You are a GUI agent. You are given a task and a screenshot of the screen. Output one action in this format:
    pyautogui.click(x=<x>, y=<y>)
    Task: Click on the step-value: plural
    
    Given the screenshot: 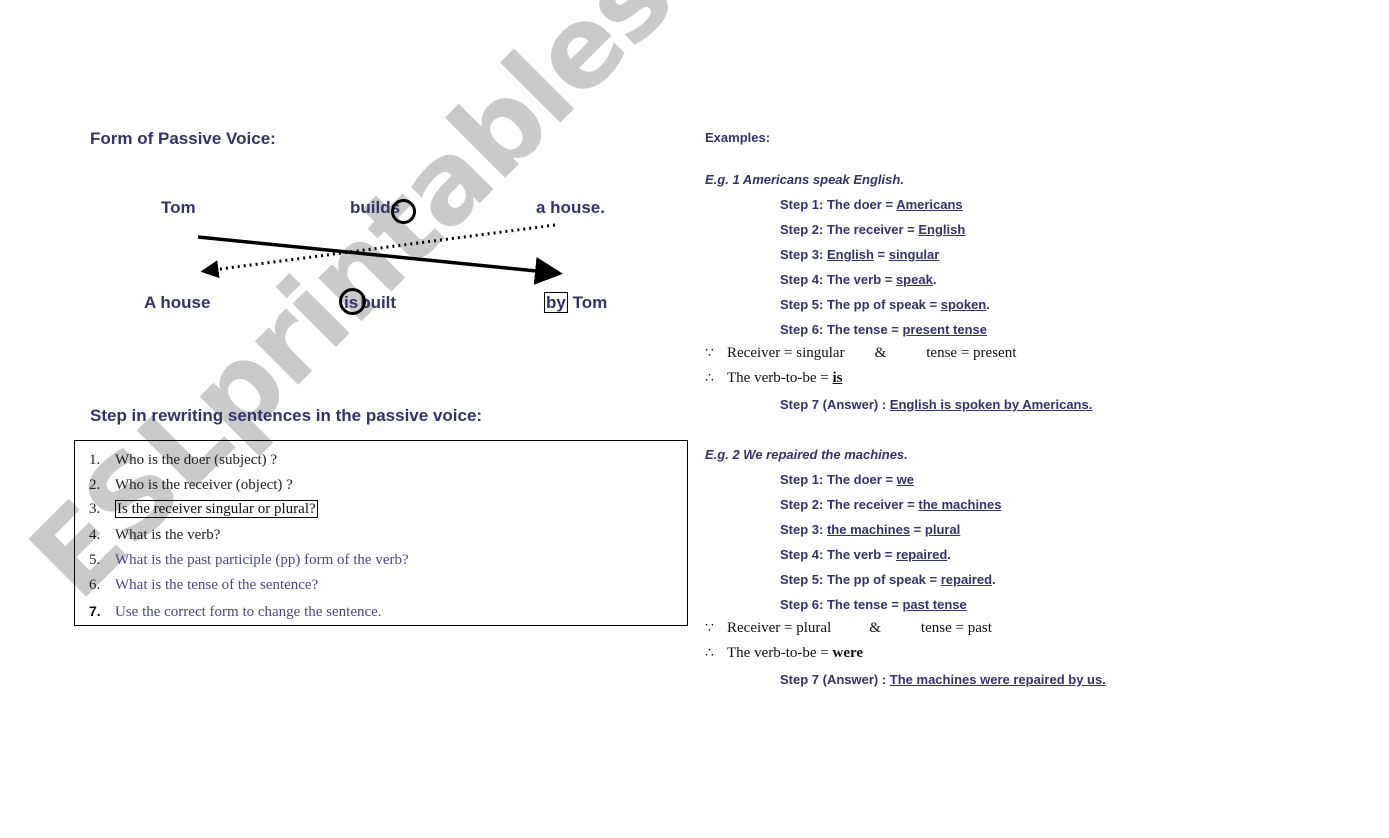 What is the action you would take?
    pyautogui.click(x=942, y=529)
    